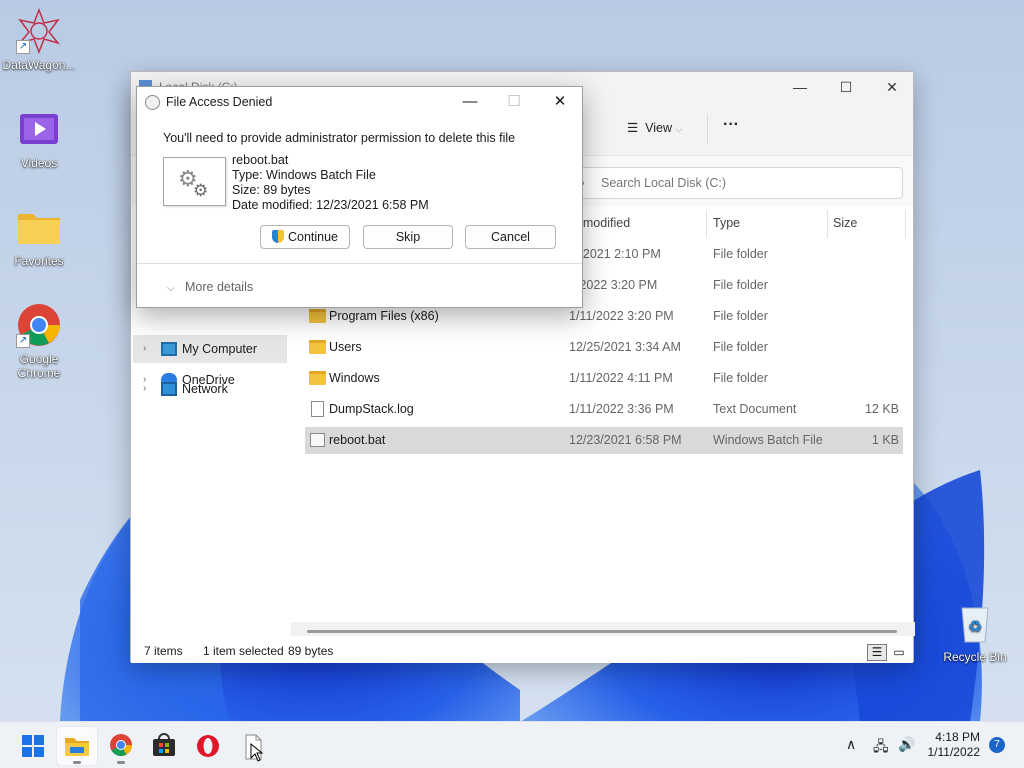  What do you see at coordinates (260, 160) in the screenshot?
I see `file-name: reboot.bat` at bounding box center [260, 160].